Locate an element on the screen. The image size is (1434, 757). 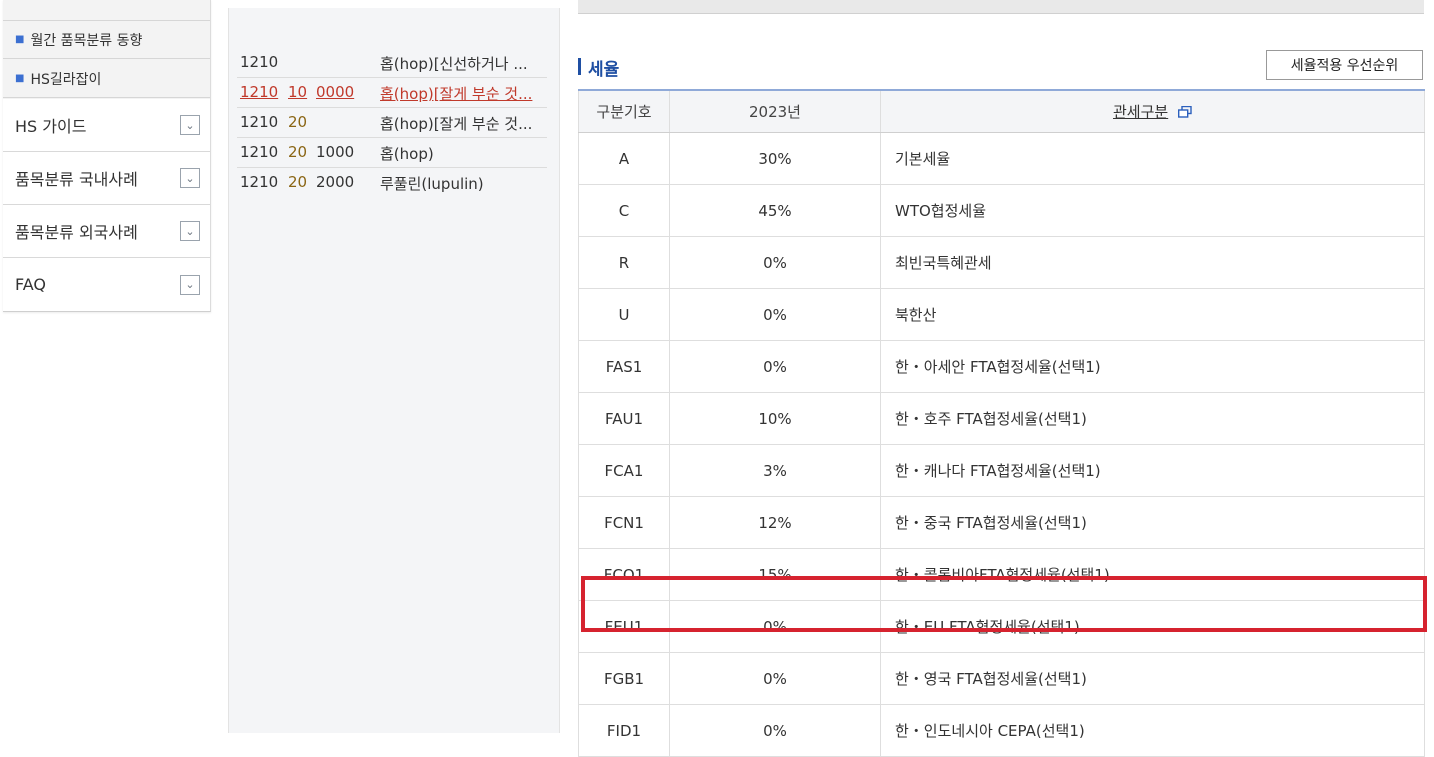
rate-code: C is located at coordinates (624, 210).